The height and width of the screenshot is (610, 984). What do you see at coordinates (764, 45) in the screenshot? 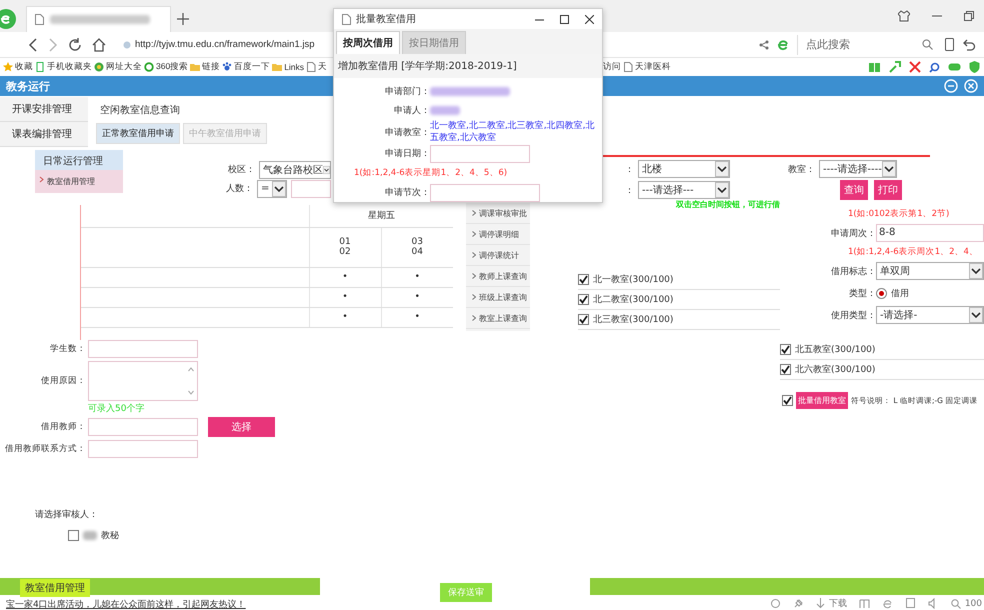
I see `share-icon` at bounding box center [764, 45].